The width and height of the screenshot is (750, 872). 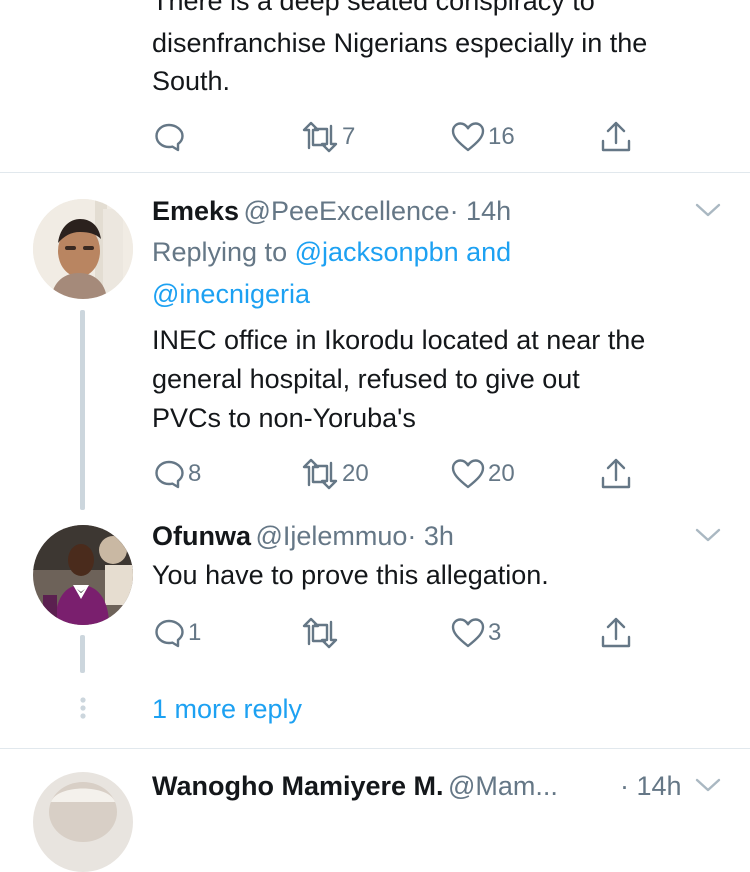 I want to click on tweet-text-line: PVCs to non-Yoruba's, so click(x=284, y=418).